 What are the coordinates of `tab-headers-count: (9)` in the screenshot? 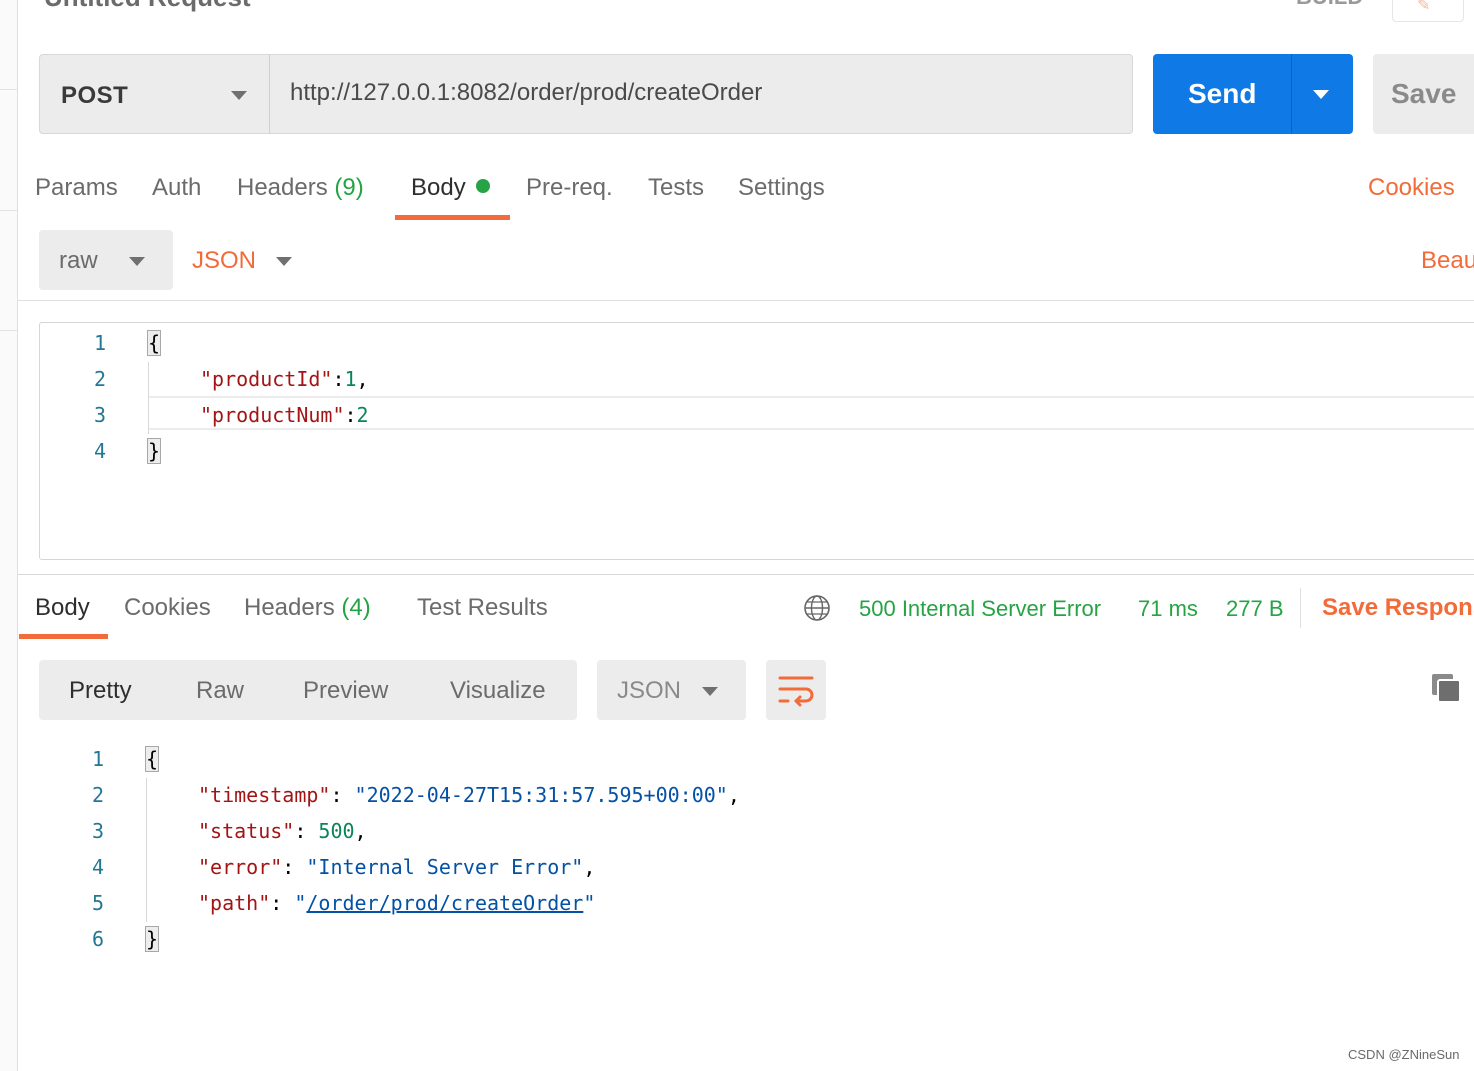 It's located at (349, 187).